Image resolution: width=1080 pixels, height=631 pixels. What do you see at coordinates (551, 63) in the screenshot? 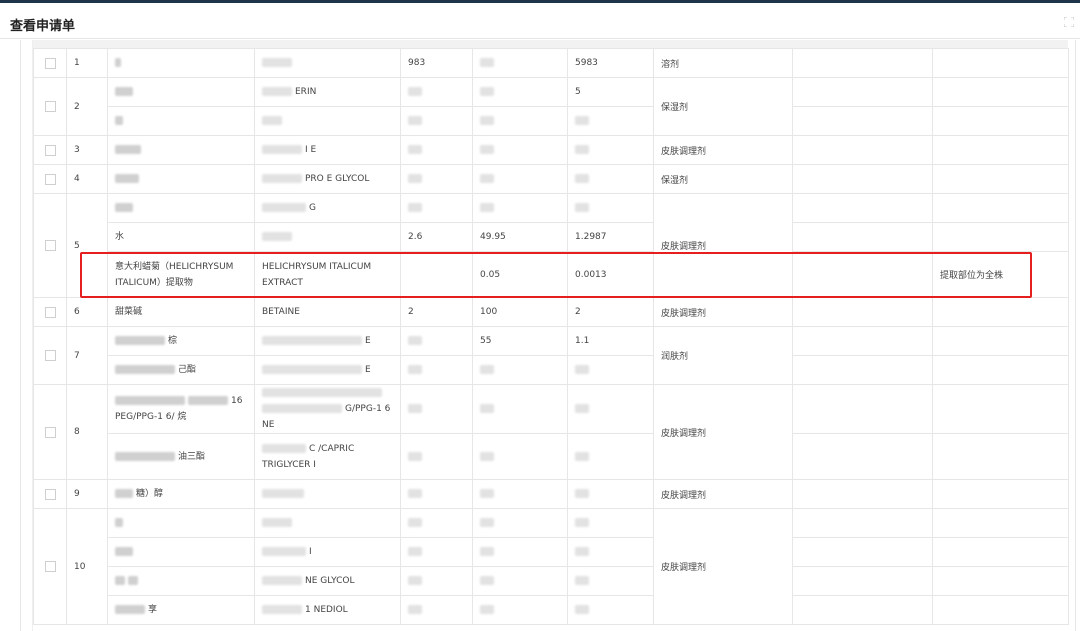
I see `table-row: 1 983 5983 溶剂` at bounding box center [551, 63].